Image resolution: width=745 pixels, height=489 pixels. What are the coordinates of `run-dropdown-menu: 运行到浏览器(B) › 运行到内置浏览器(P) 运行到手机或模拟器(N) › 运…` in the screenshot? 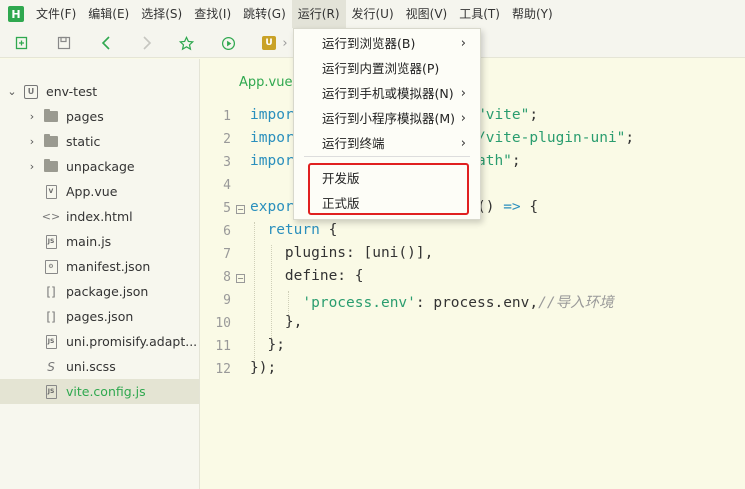 It's located at (387, 124).